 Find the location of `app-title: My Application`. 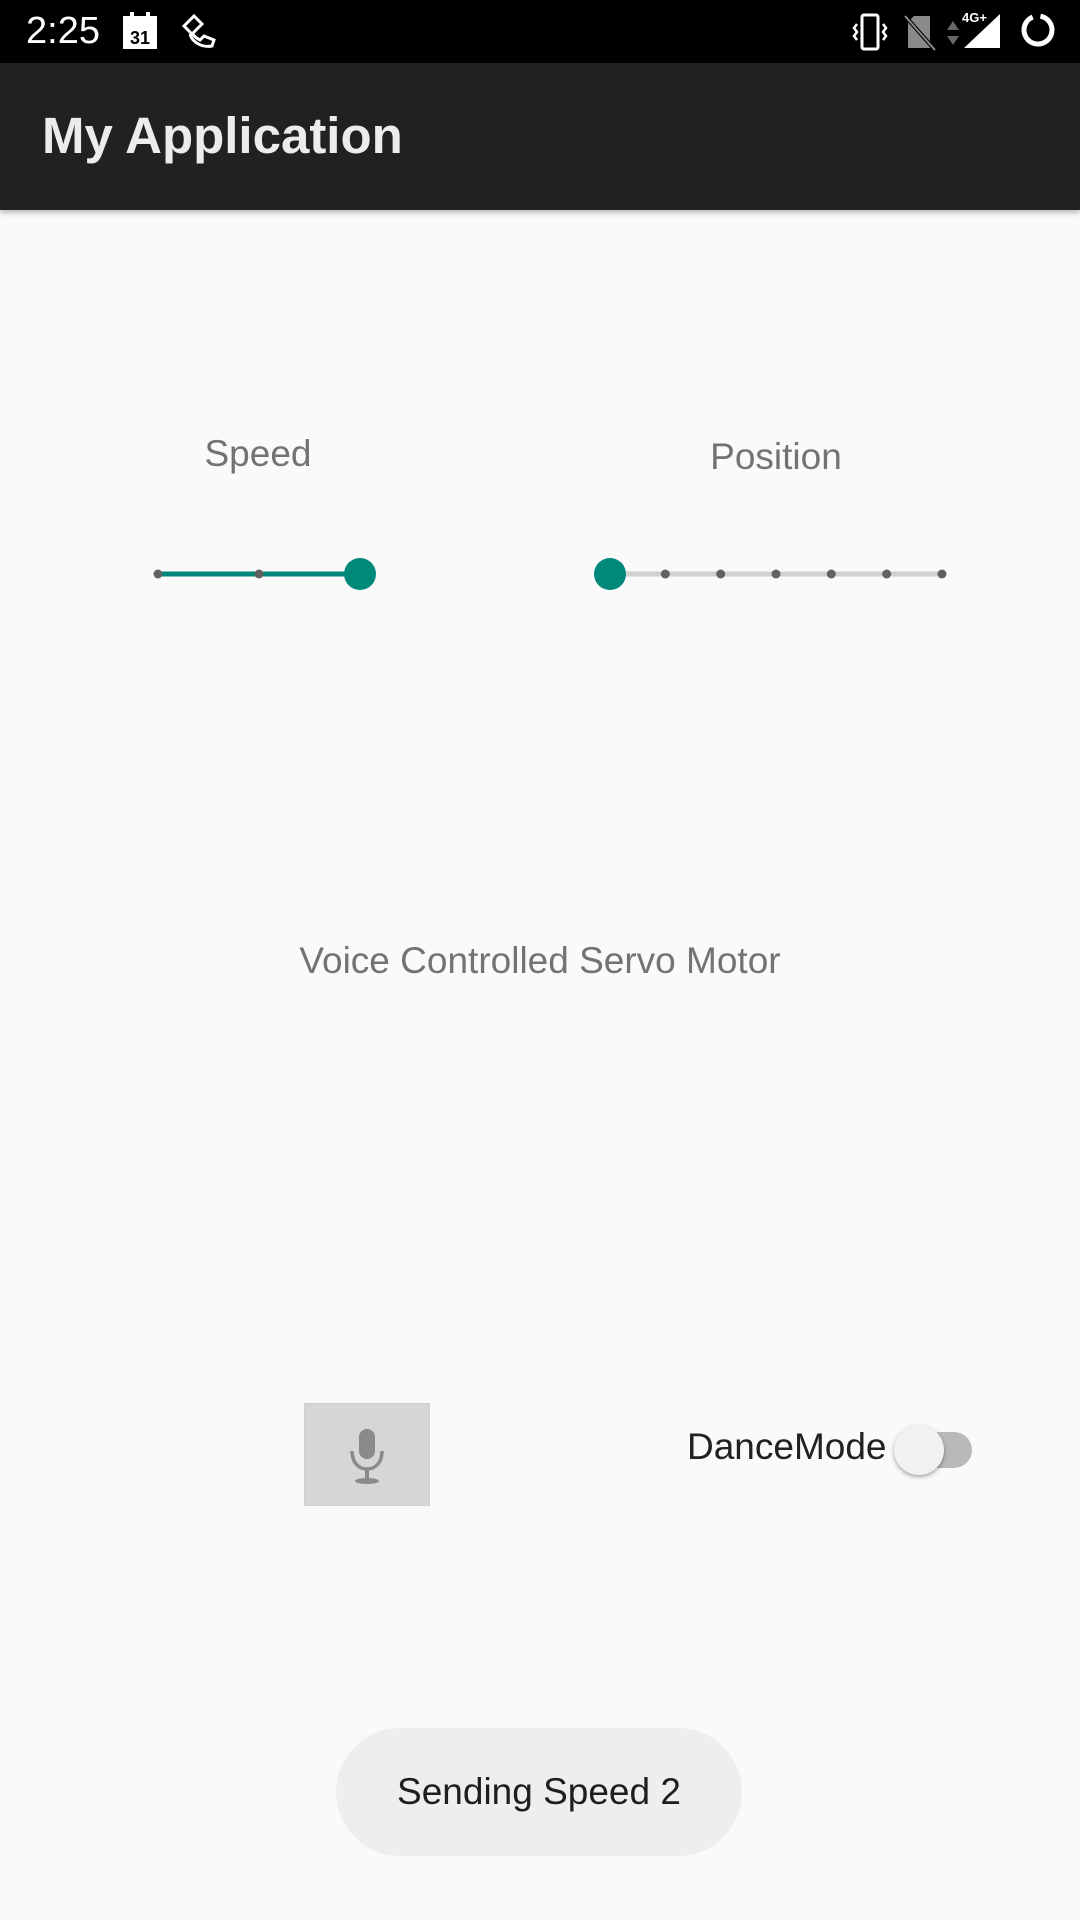

app-title: My Application is located at coordinates (222, 135).